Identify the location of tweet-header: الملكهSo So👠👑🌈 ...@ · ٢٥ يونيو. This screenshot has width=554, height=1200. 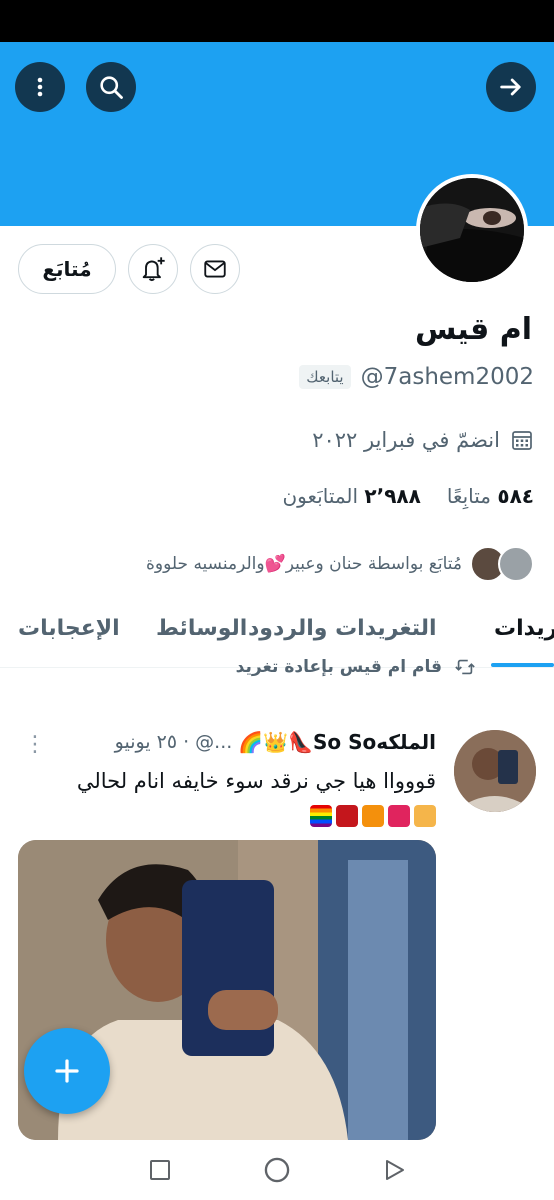
(275, 742).